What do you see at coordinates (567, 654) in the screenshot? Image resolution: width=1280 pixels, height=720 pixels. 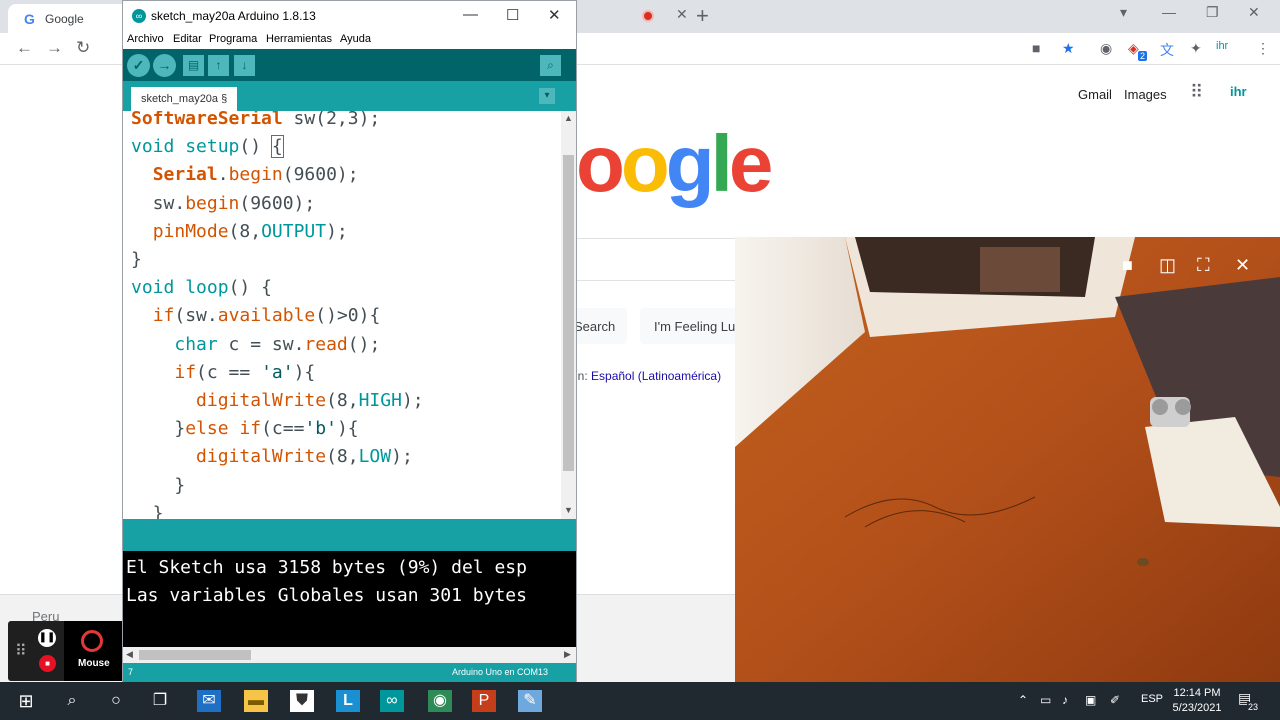 I see `scroll-right-icon: ▶` at bounding box center [567, 654].